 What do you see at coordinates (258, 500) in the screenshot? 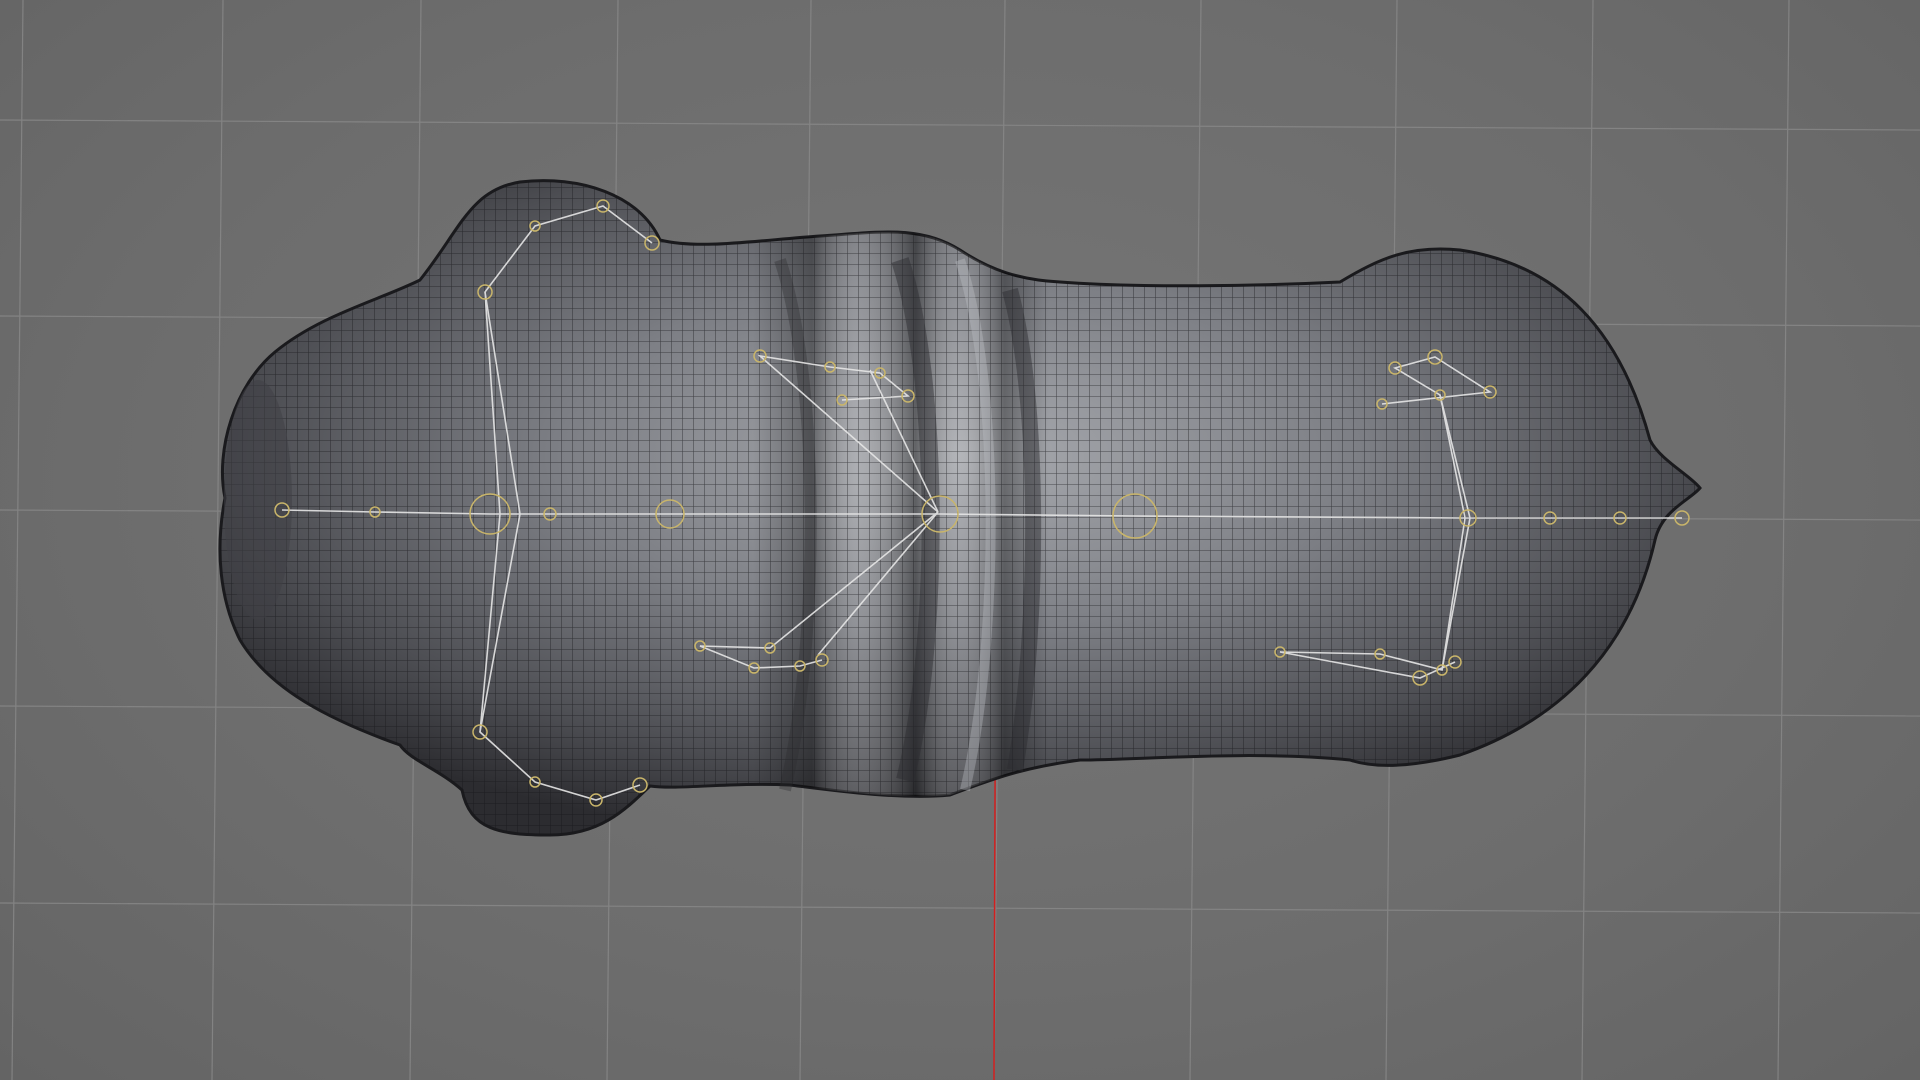
I see `head-snout` at bounding box center [258, 500].